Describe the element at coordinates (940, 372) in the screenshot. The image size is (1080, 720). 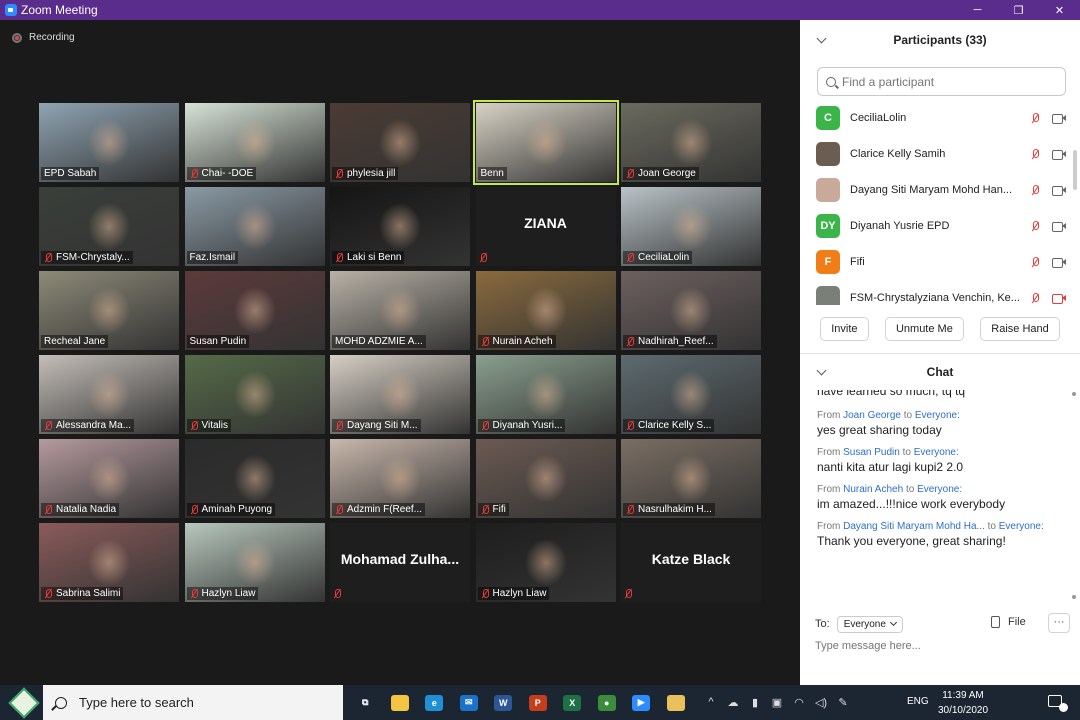
I see `chat-header: Chat` at that location.